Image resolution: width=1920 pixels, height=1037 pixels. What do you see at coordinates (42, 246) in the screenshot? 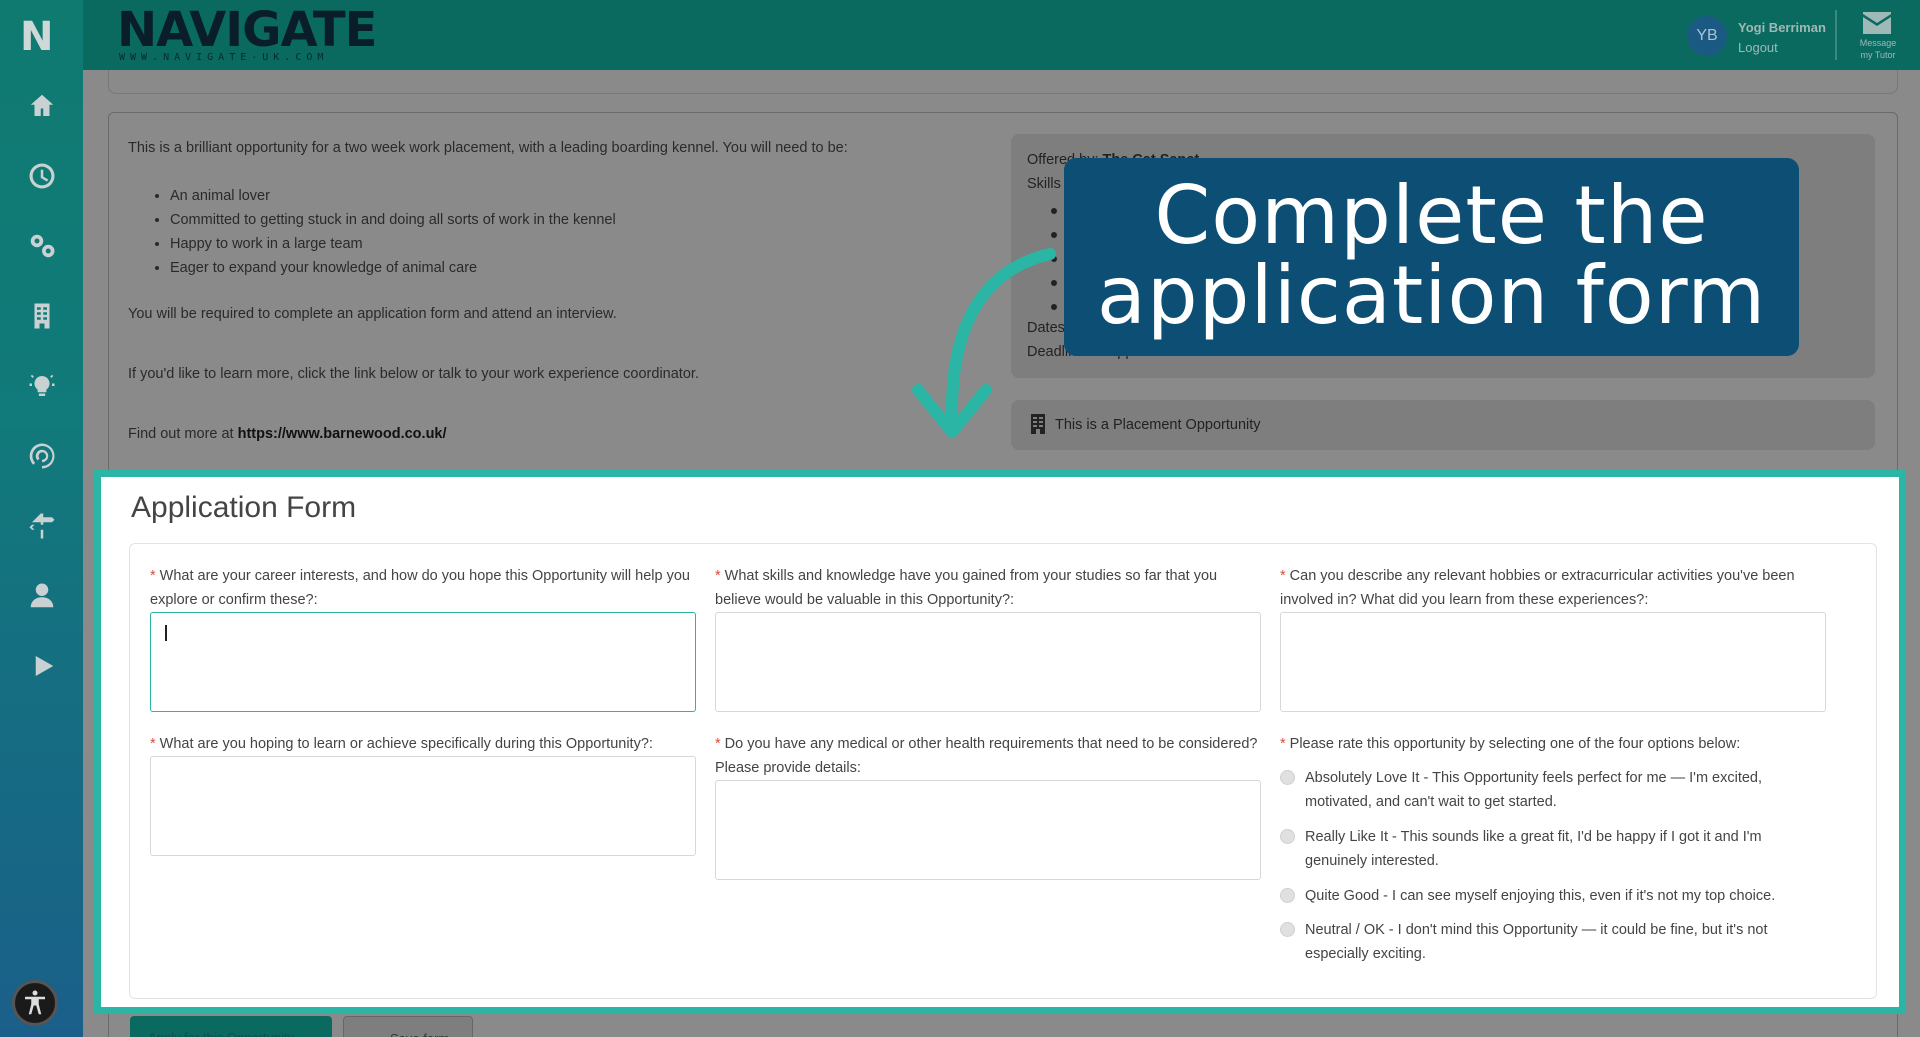
I see `gears-icon` at bounding box center [42, 246].